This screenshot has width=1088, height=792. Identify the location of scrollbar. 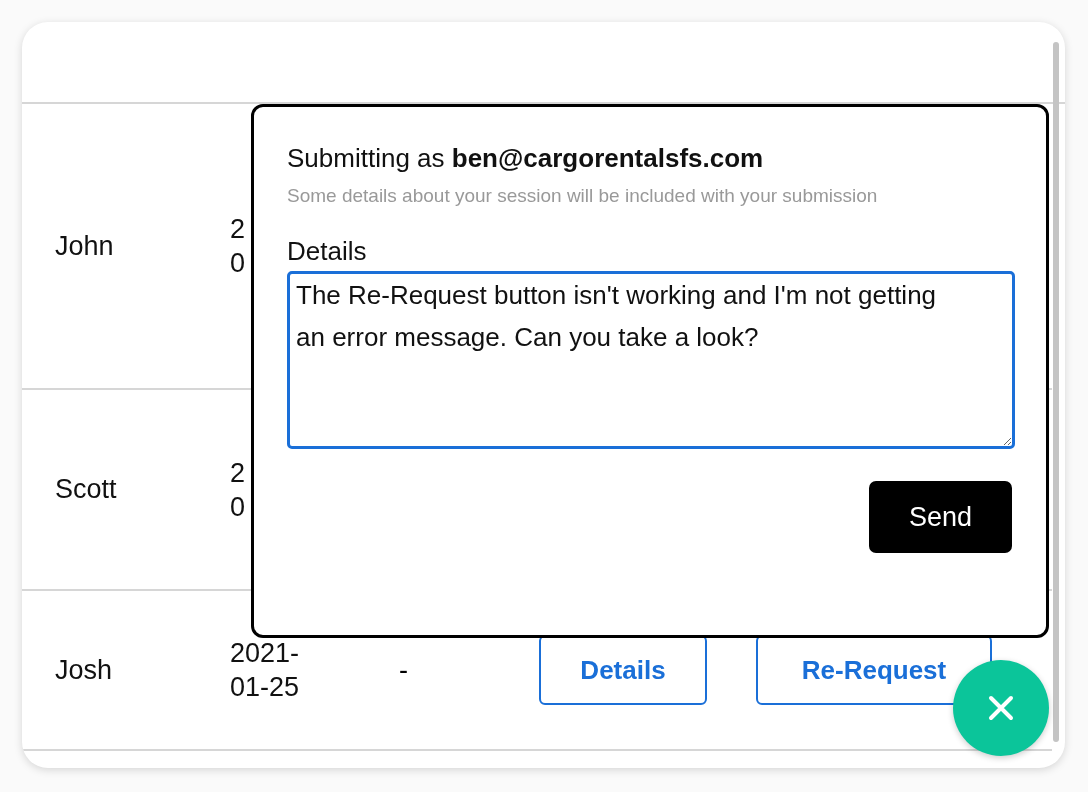
(1056, 392).